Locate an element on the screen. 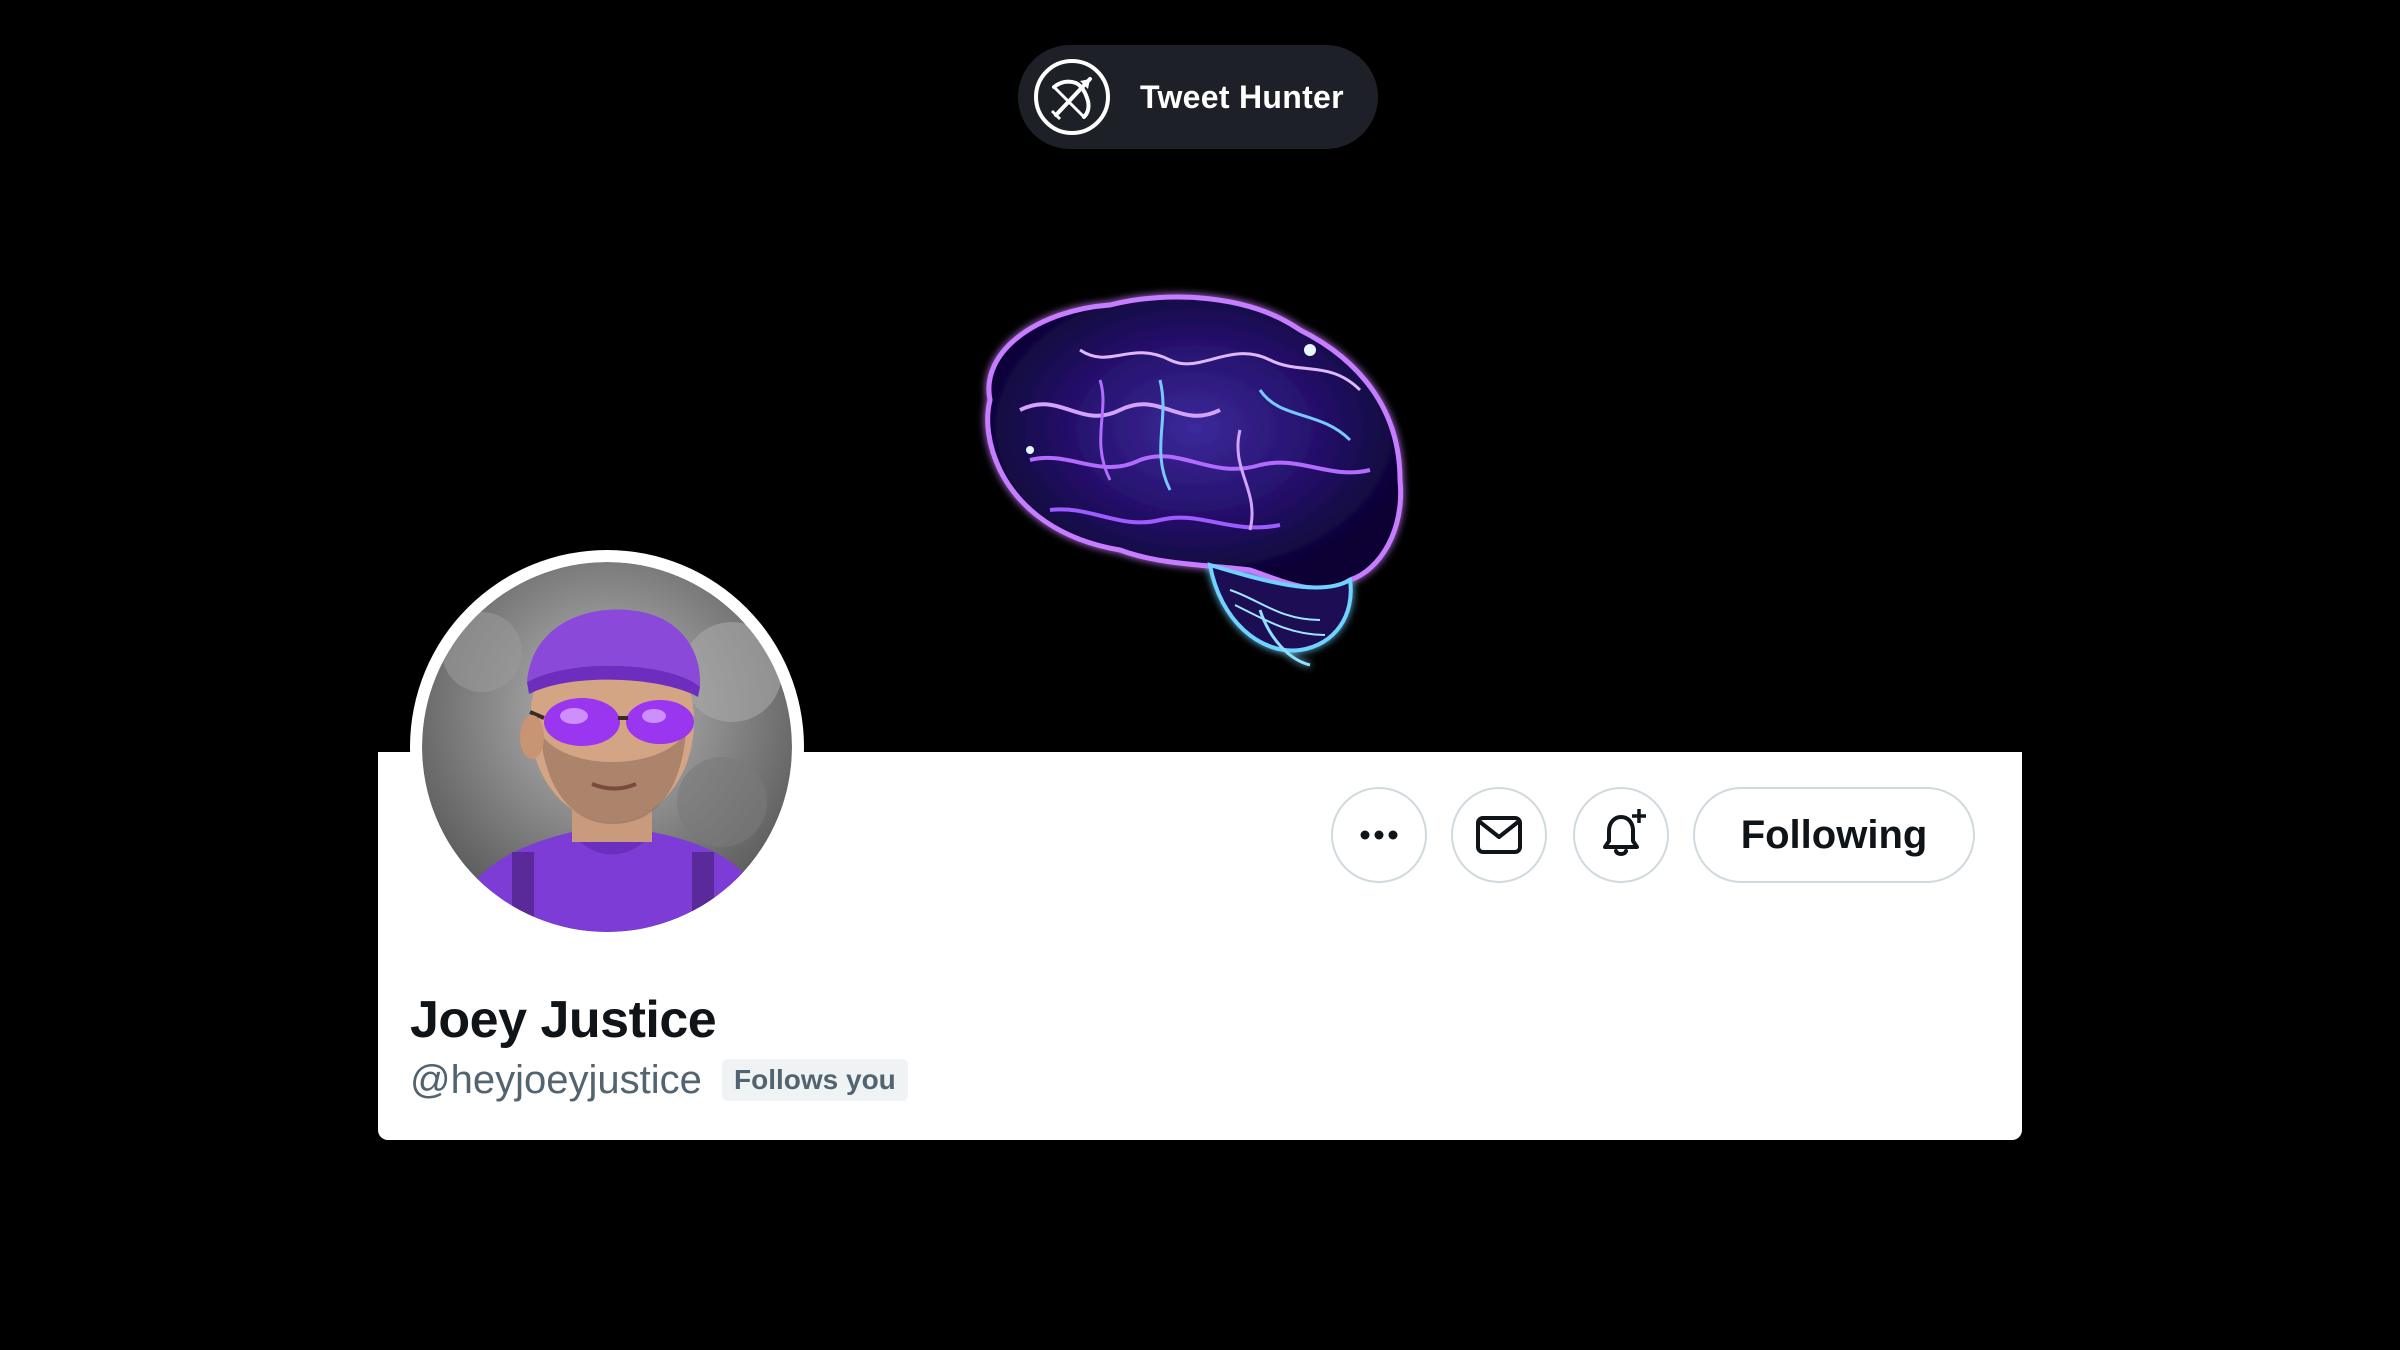 Image resolution: width=2400 pixels, height=1350 pixels. envelope-icon is located at coordinates (1499, 835).